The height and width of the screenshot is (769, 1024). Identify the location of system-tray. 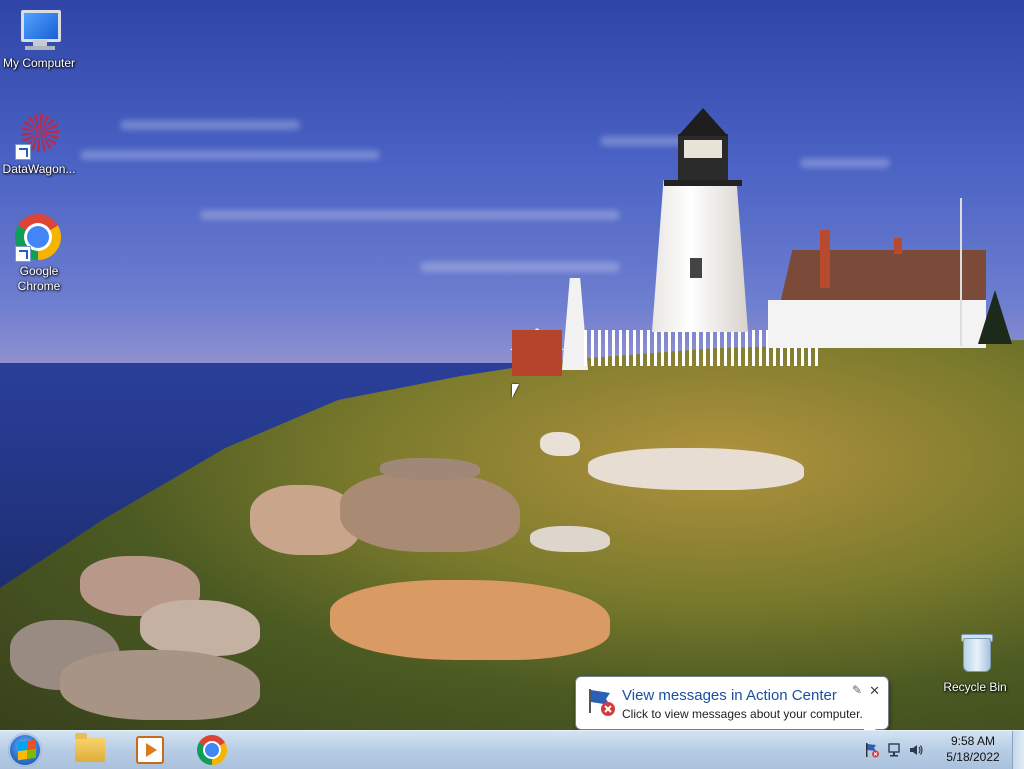
(894, 750).